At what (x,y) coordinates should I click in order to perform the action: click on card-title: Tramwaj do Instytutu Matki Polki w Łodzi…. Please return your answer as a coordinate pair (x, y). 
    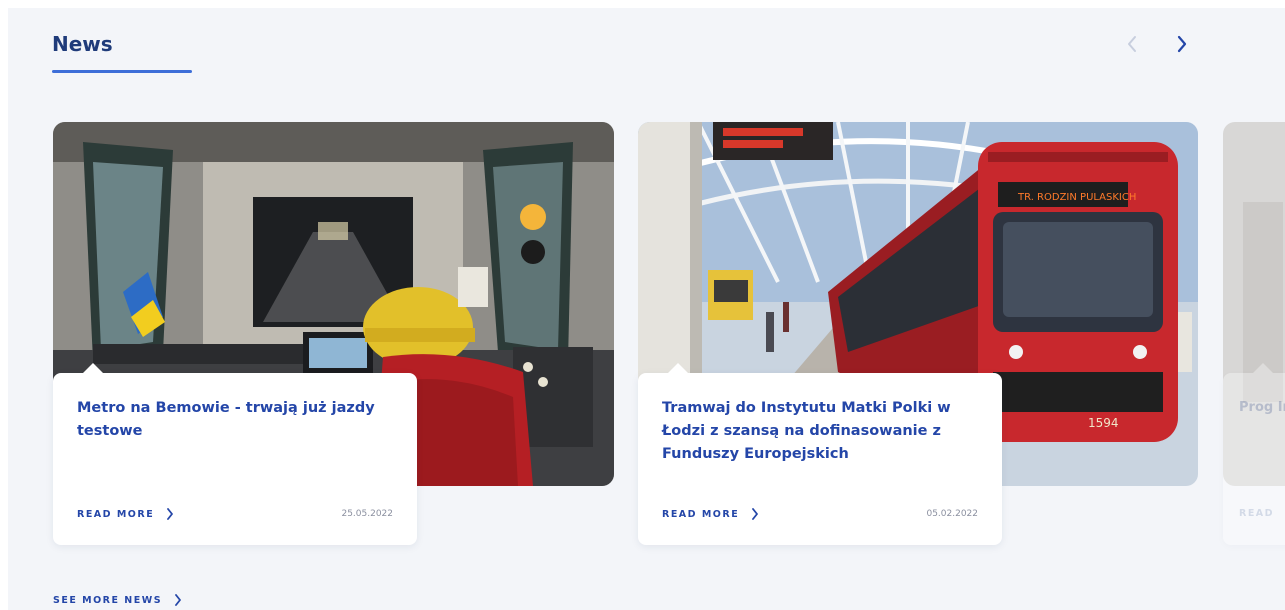
    Looking at the image, I should click on (820, 431).